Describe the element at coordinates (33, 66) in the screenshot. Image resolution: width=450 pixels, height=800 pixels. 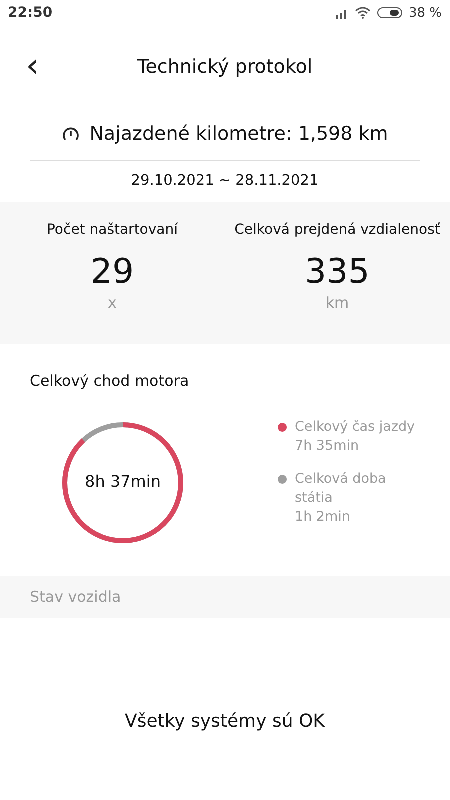
I see `back-button: ‹` at that location.